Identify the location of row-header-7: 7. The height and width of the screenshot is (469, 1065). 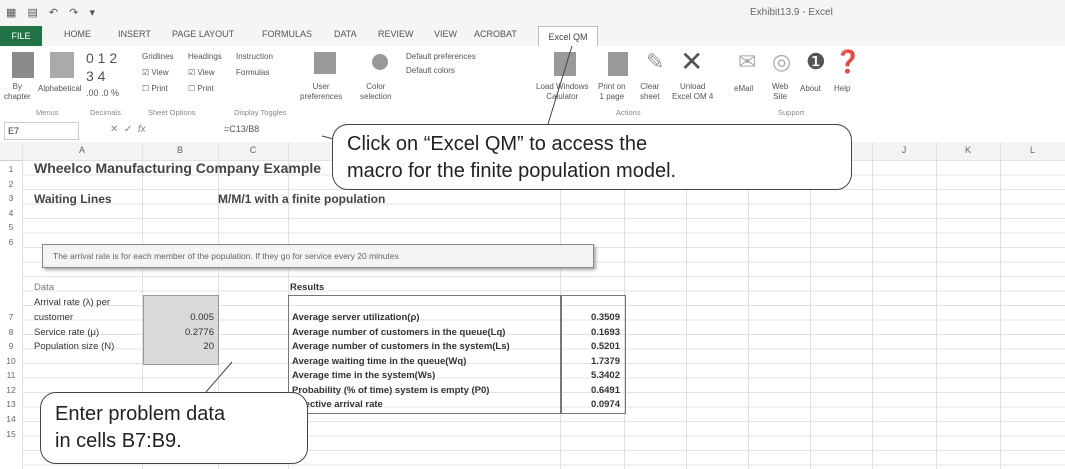
(11, 317).